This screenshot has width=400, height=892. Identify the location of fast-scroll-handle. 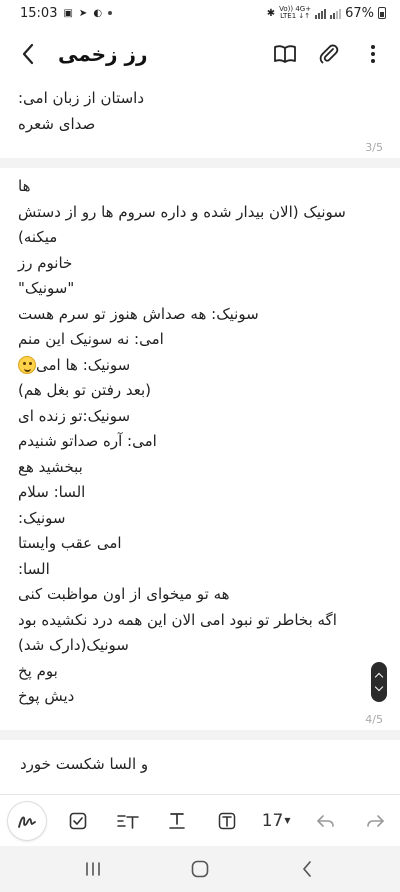
(379, 682).